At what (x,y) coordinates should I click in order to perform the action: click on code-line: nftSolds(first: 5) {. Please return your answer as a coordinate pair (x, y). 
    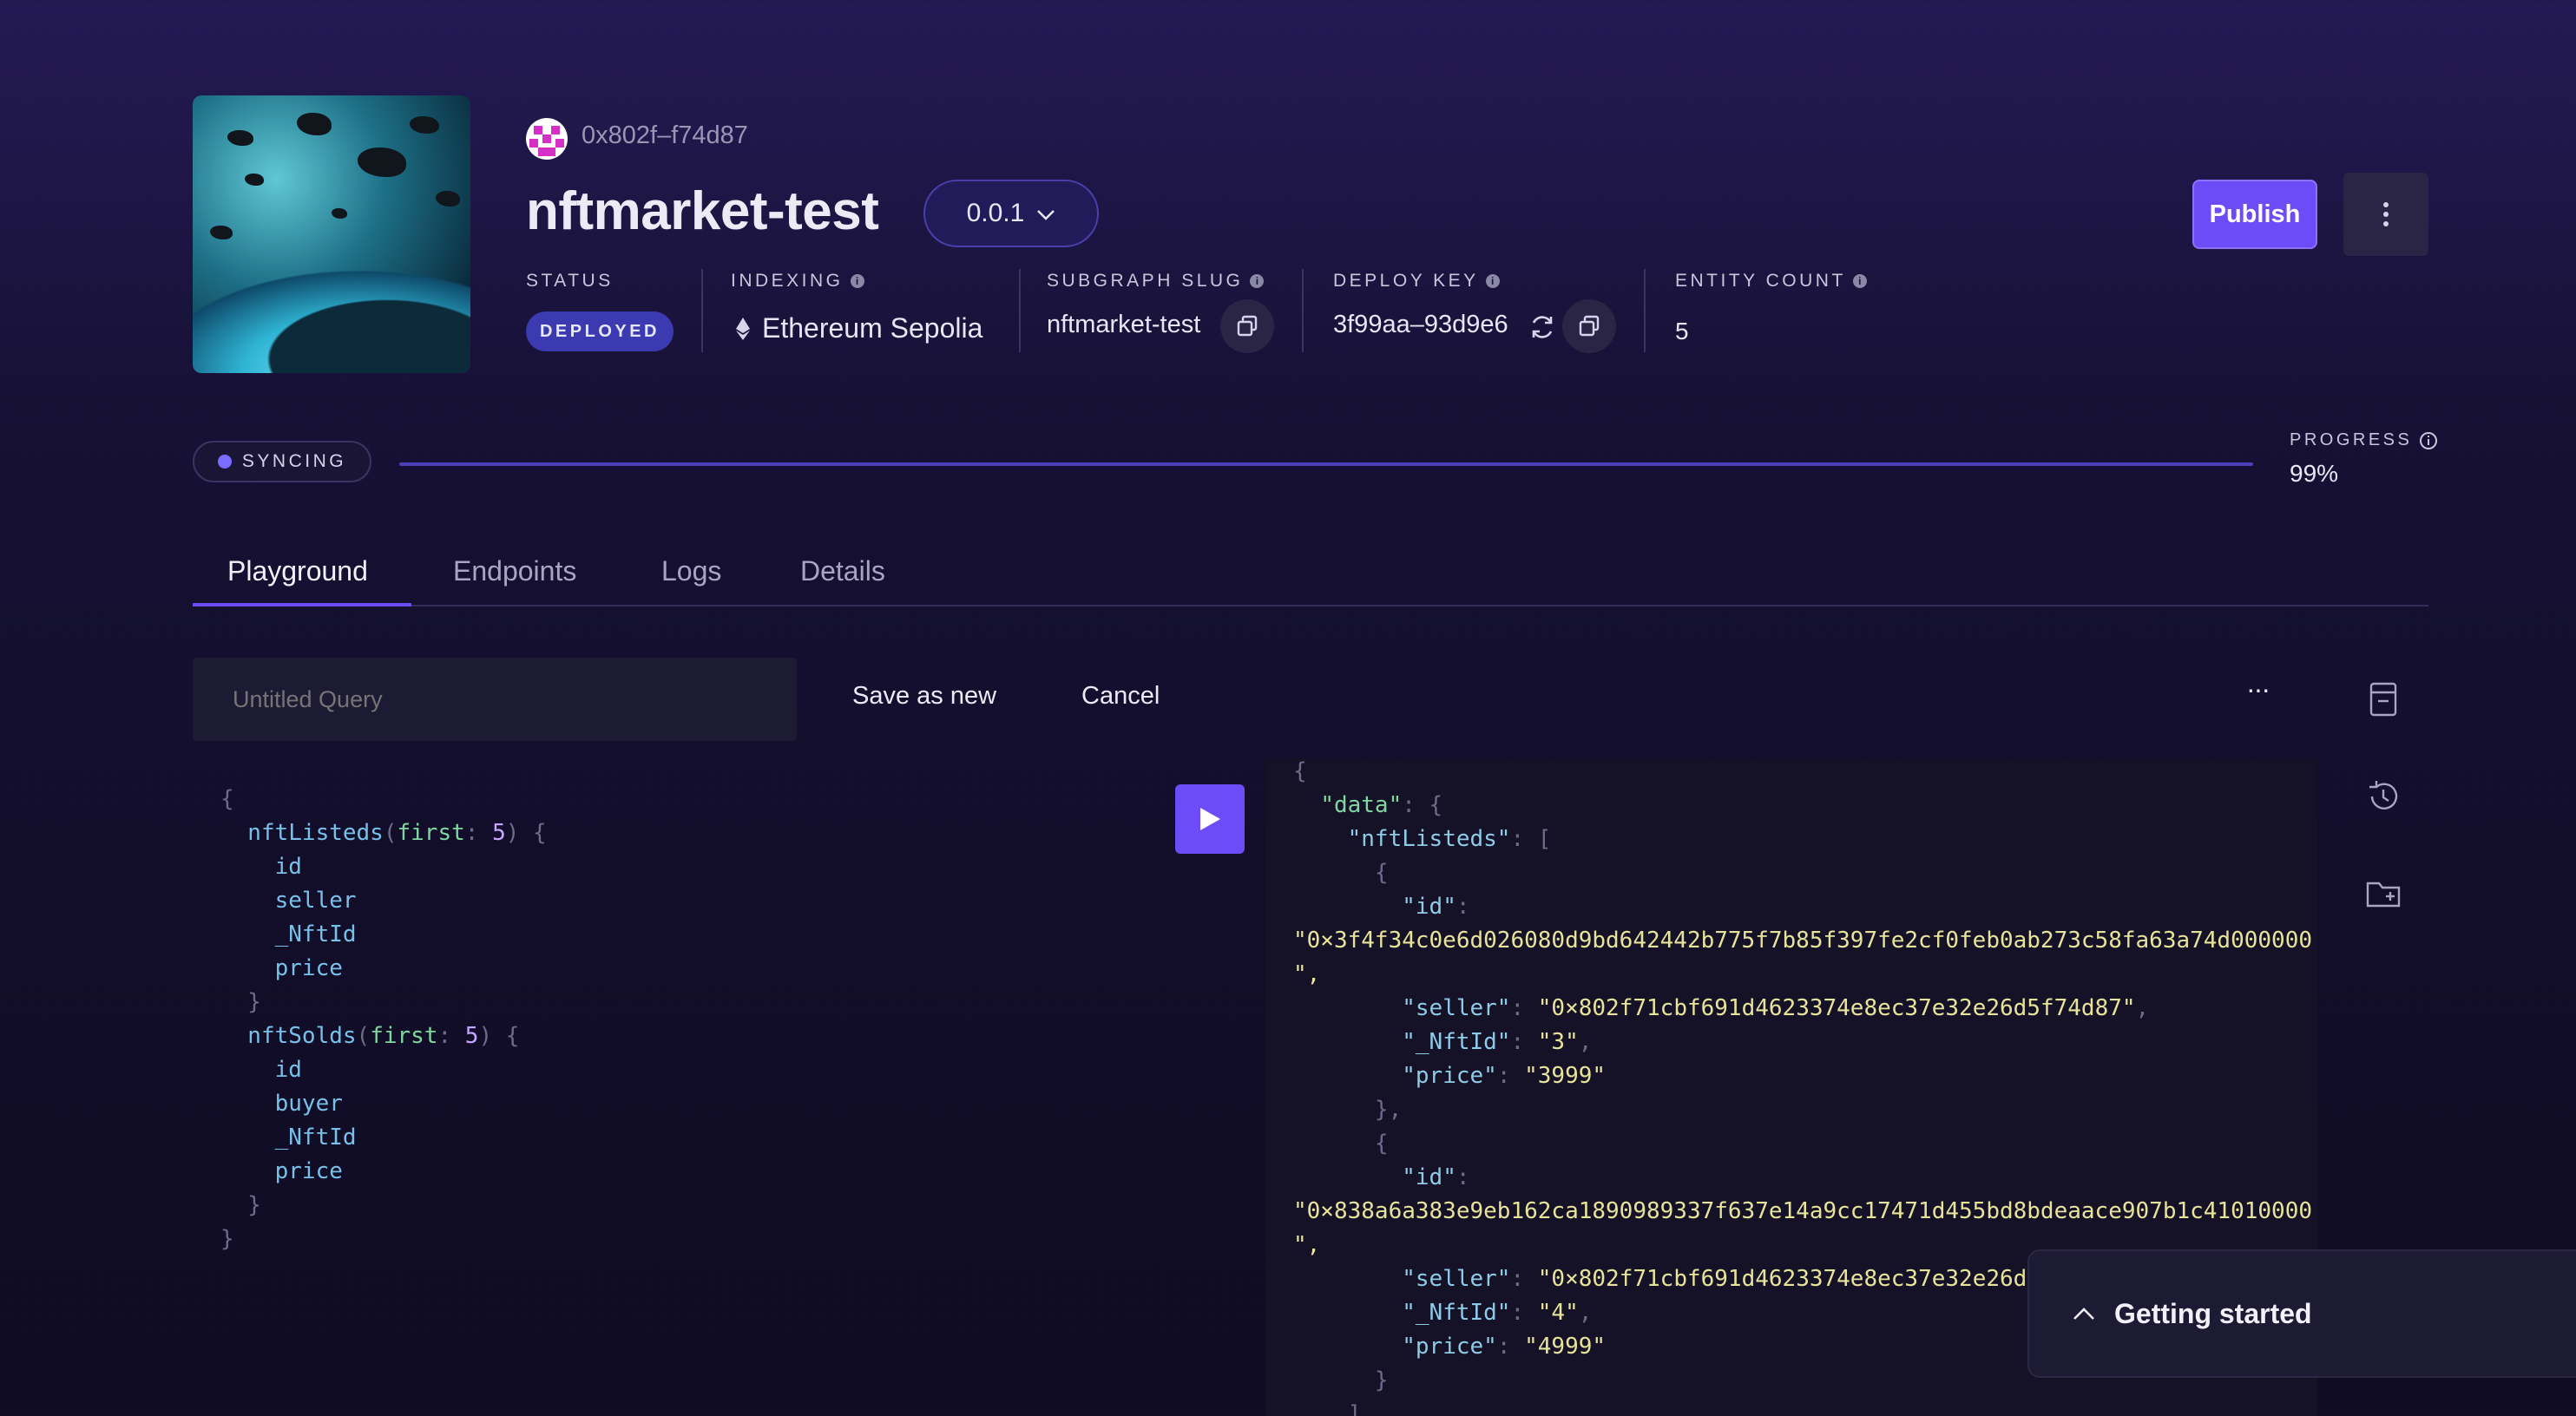
    Looking at the image, I should click on (370, 1036).